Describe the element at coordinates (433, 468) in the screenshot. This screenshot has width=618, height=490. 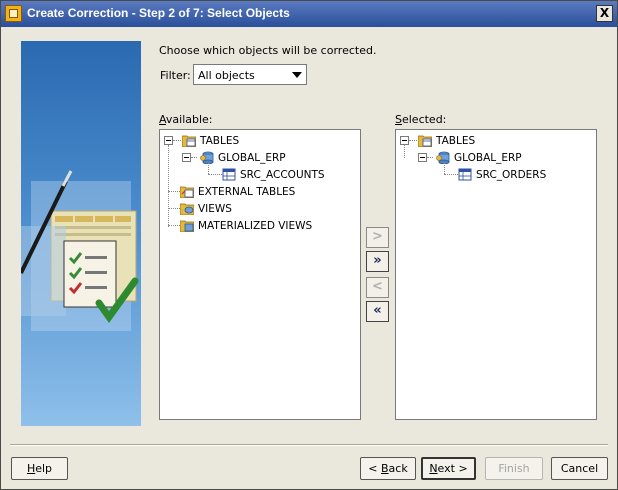
I see `next-mnemonic: N` at that location.